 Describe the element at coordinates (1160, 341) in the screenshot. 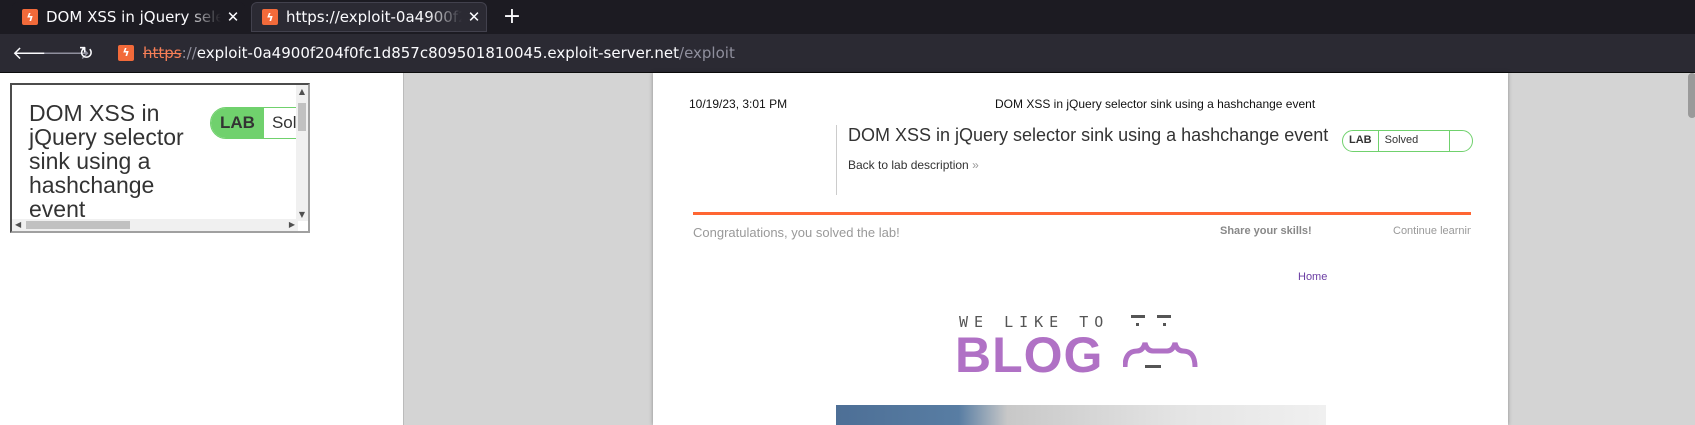

I see `blog-logo-face-icon` at that location.